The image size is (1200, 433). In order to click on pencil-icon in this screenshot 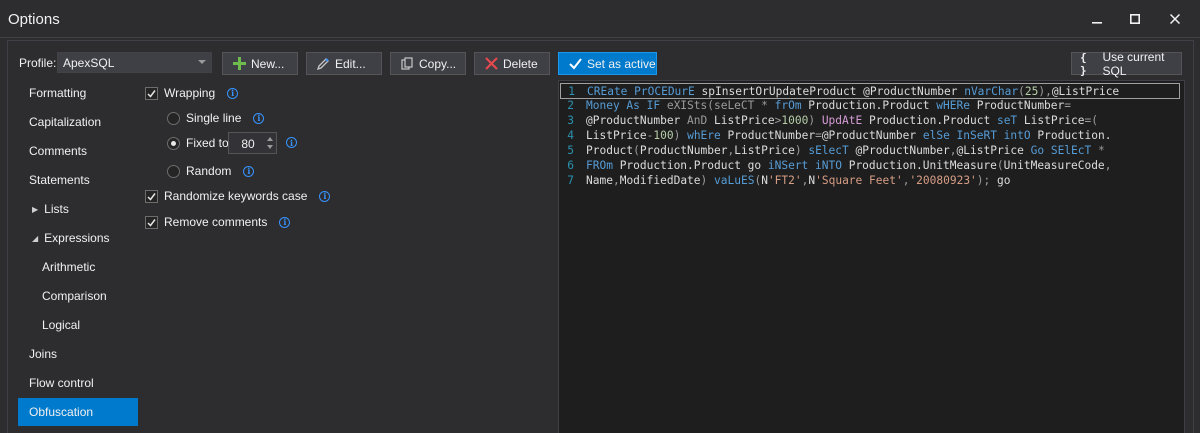, I will do `click(323, 64)`.